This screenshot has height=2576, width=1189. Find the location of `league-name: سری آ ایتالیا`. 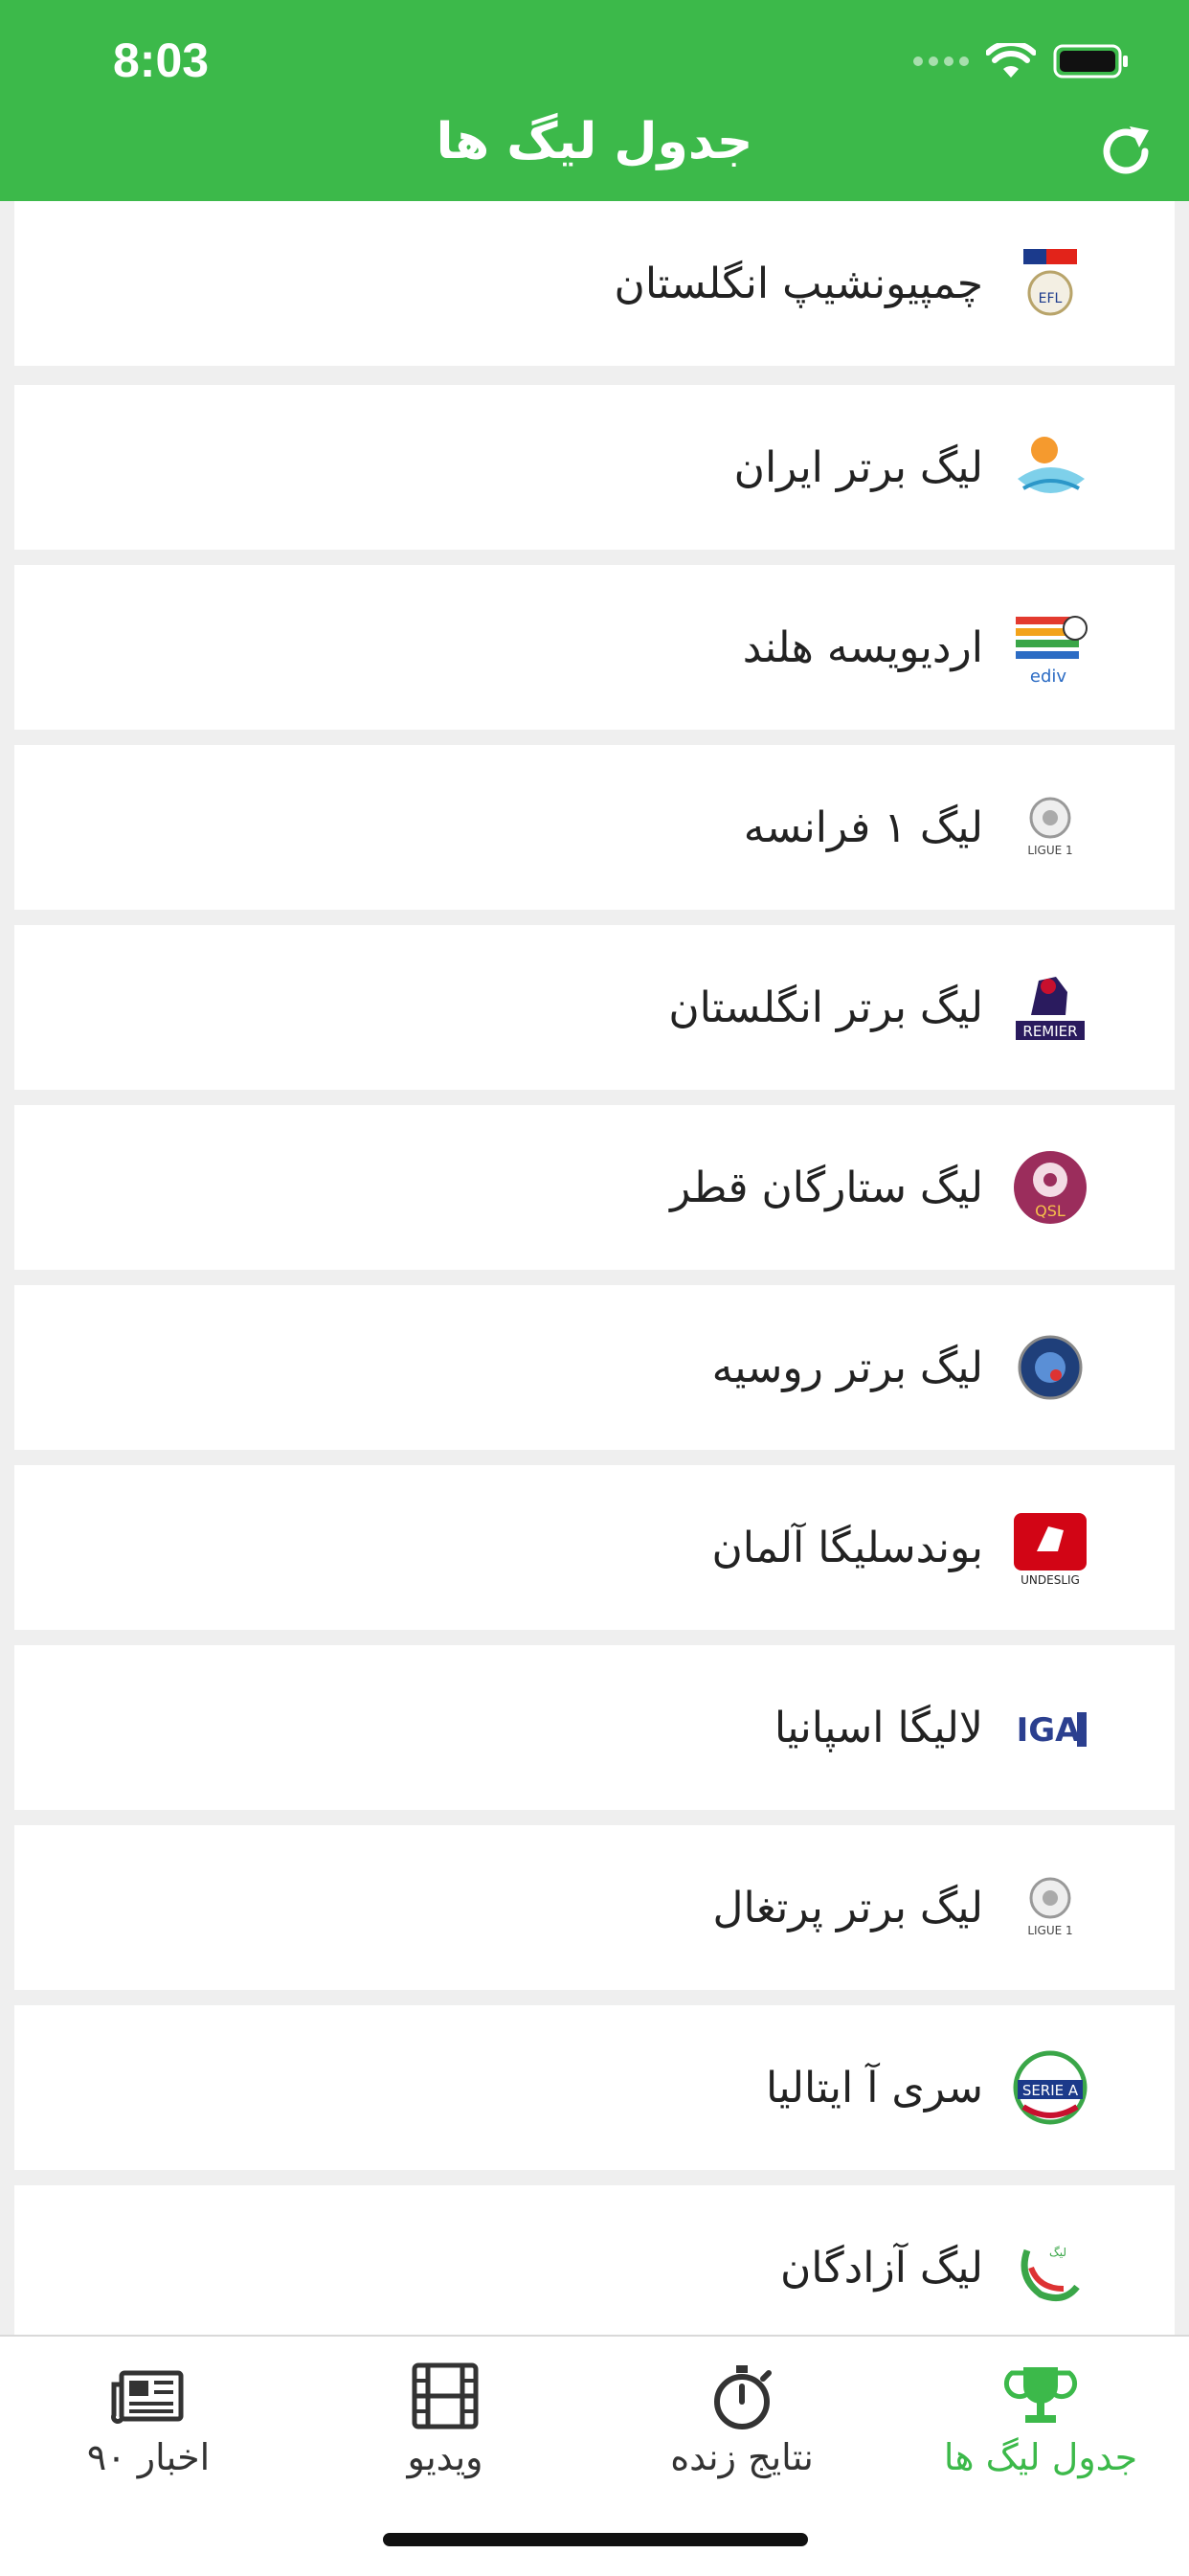

league-name: سری آ ایتالیا is located at coordinates (874, 2088).